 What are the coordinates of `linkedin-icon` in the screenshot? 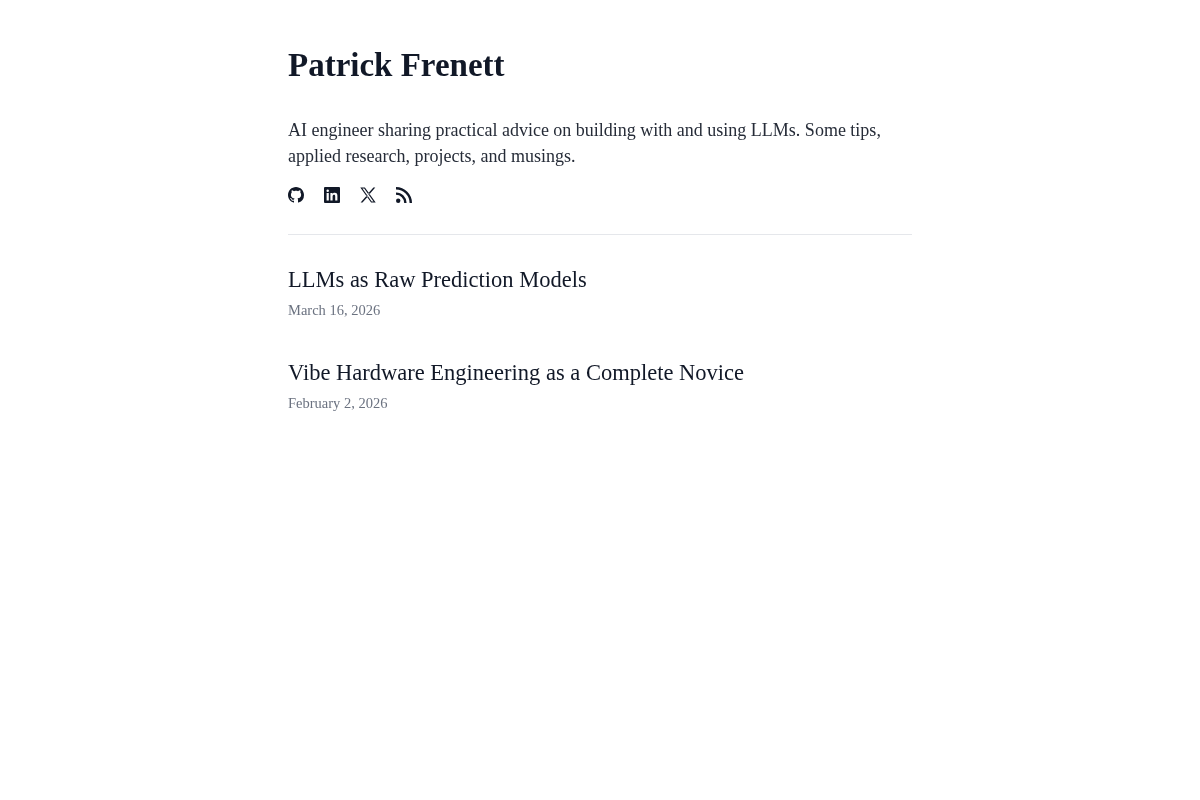 It's located at (332, 194).